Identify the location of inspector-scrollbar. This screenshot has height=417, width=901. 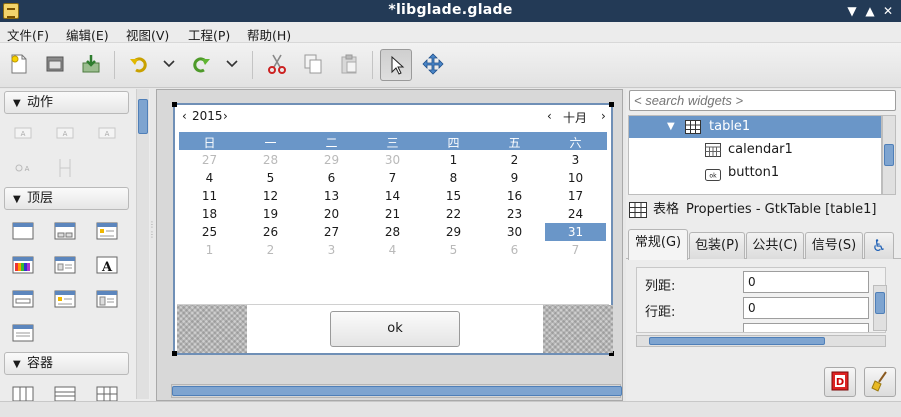
(889, 155).